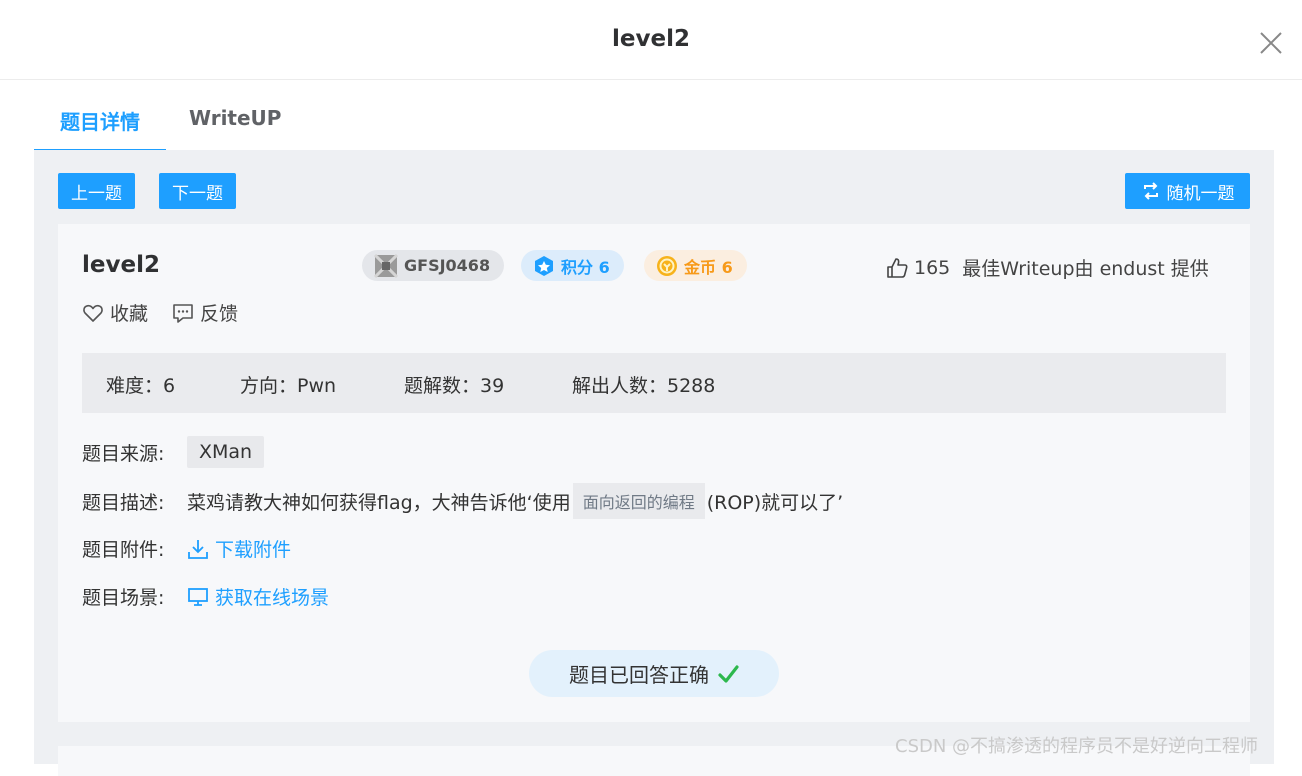 This screenshot has height=776, width=1302. I want to click on favorite-button: 收藏, so click(115, 312).